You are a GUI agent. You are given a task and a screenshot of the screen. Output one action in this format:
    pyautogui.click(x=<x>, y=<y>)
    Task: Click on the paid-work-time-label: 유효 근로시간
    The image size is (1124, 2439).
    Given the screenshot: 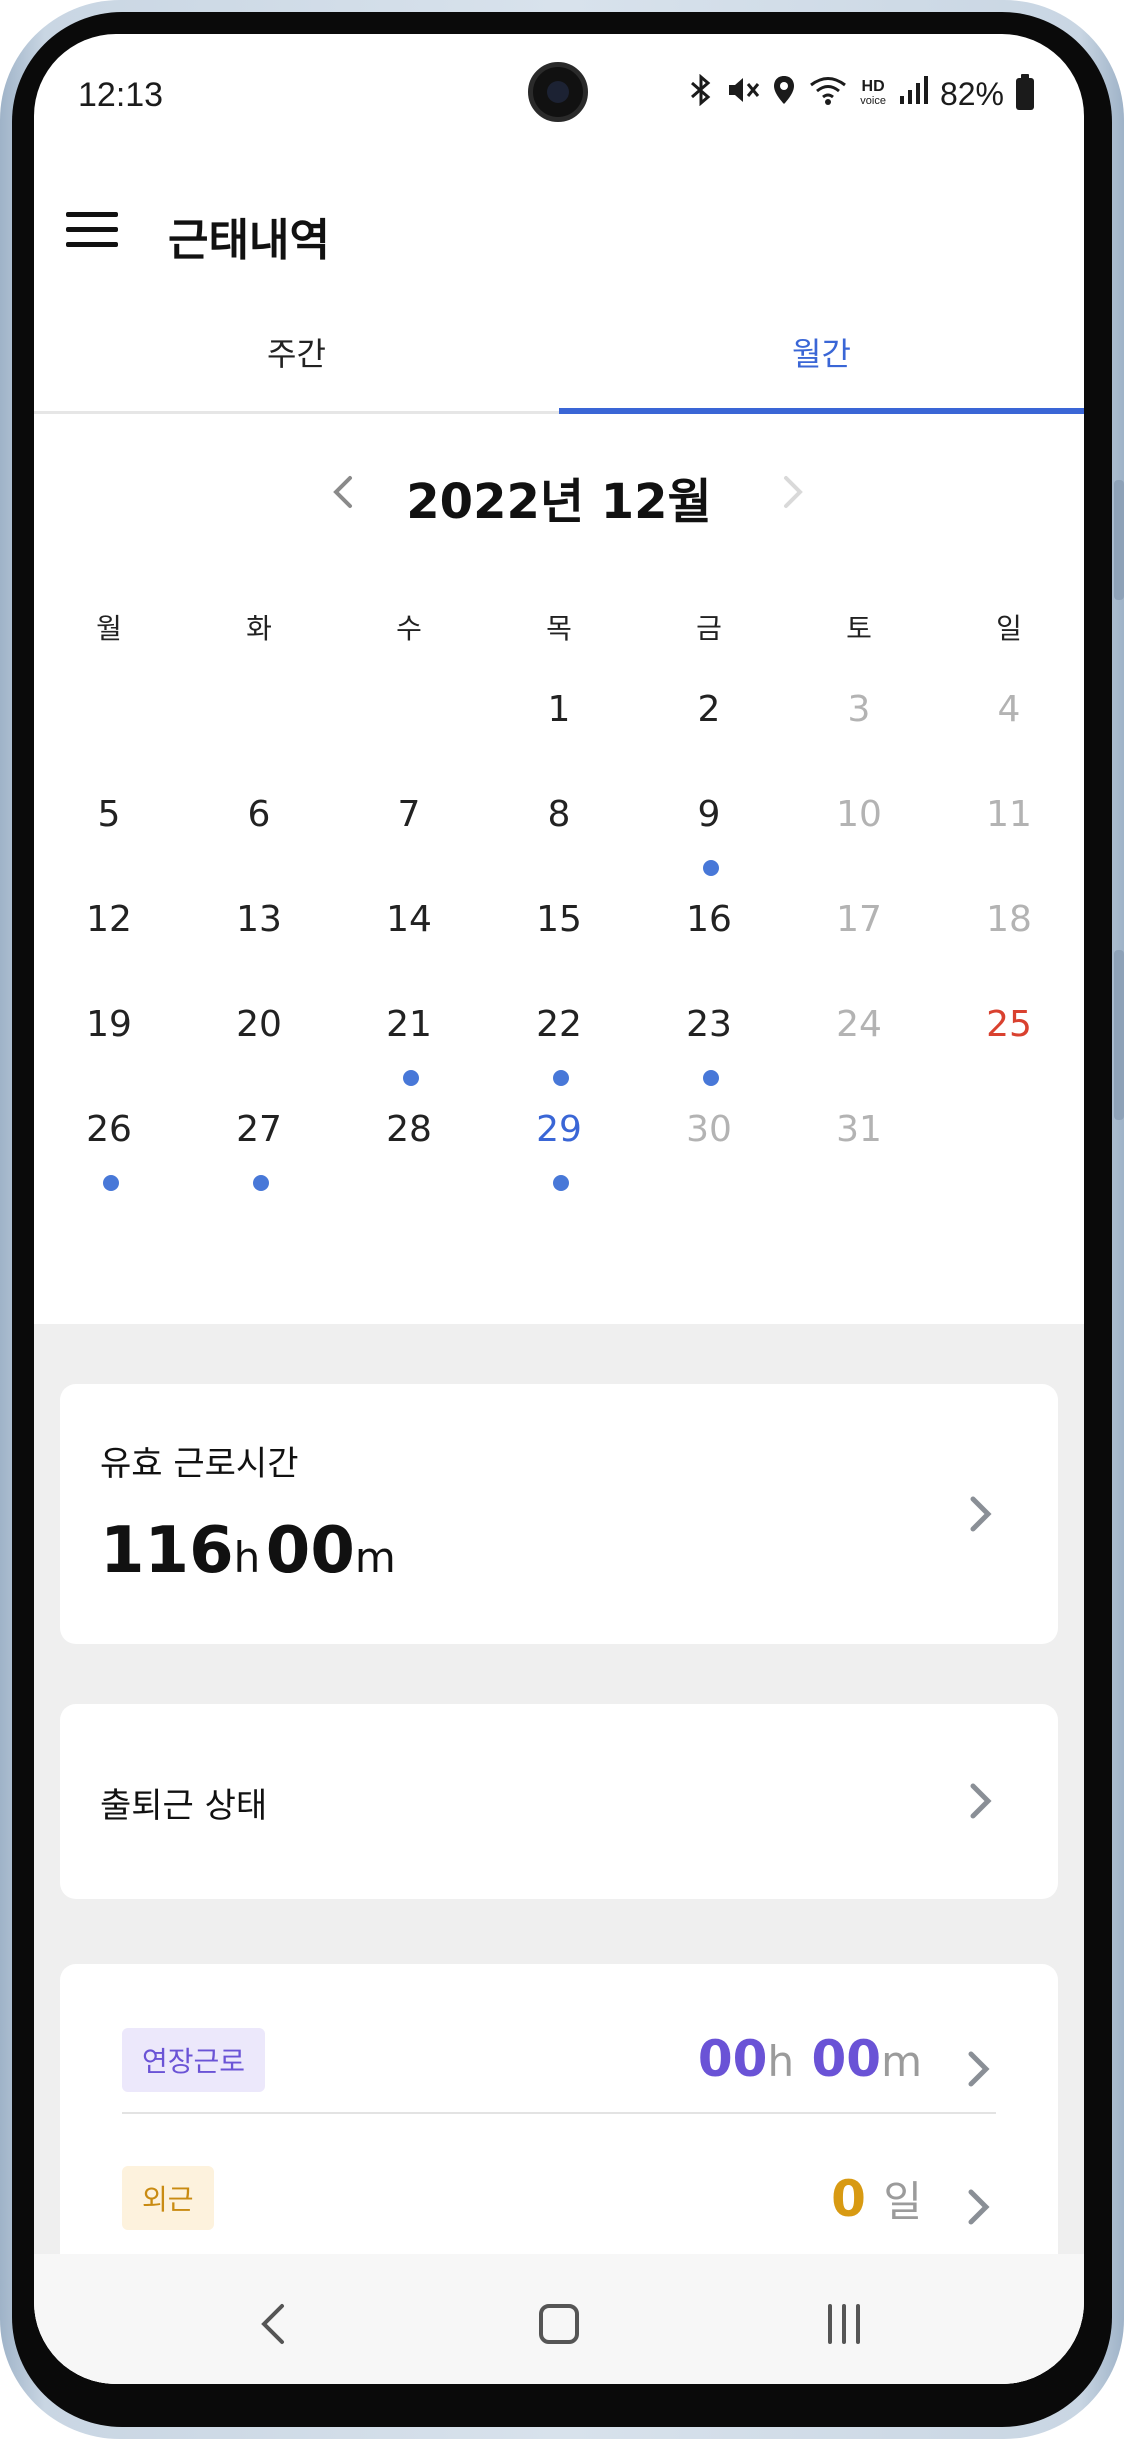 What is the action you would take?
    pyautogui.click(x=199, y=1464)
    